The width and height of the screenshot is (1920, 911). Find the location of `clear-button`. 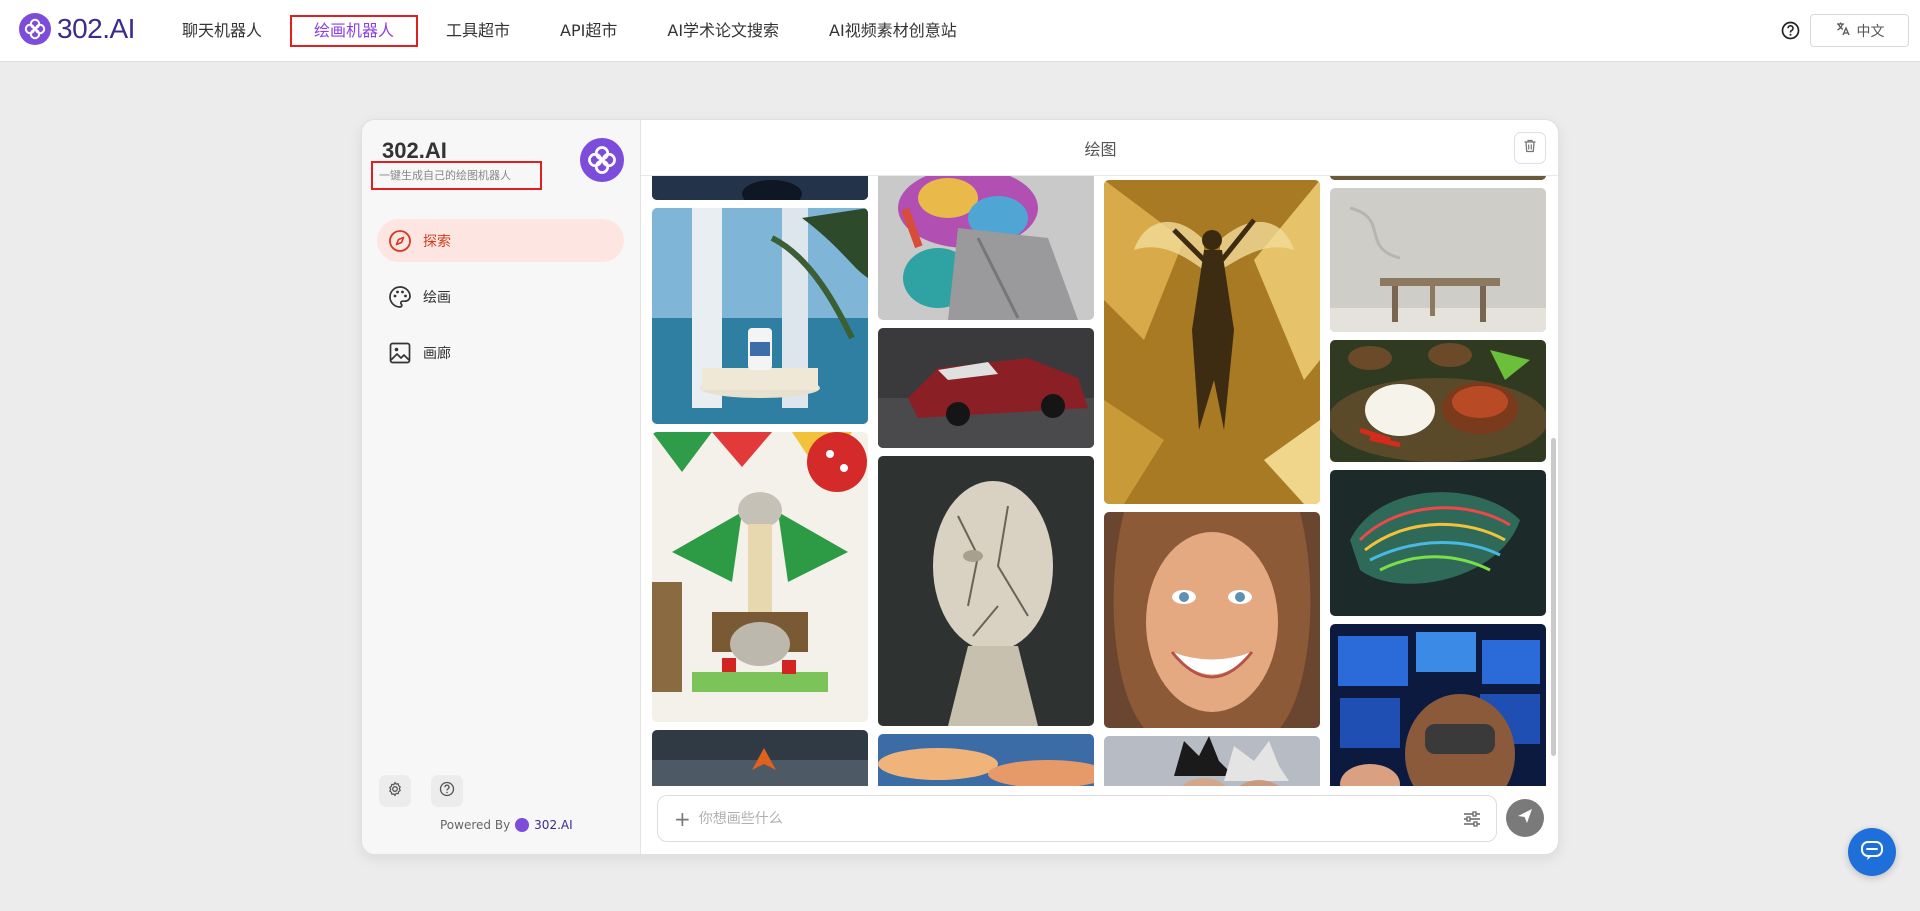

clear-button is located at coordinates (1530, 148).